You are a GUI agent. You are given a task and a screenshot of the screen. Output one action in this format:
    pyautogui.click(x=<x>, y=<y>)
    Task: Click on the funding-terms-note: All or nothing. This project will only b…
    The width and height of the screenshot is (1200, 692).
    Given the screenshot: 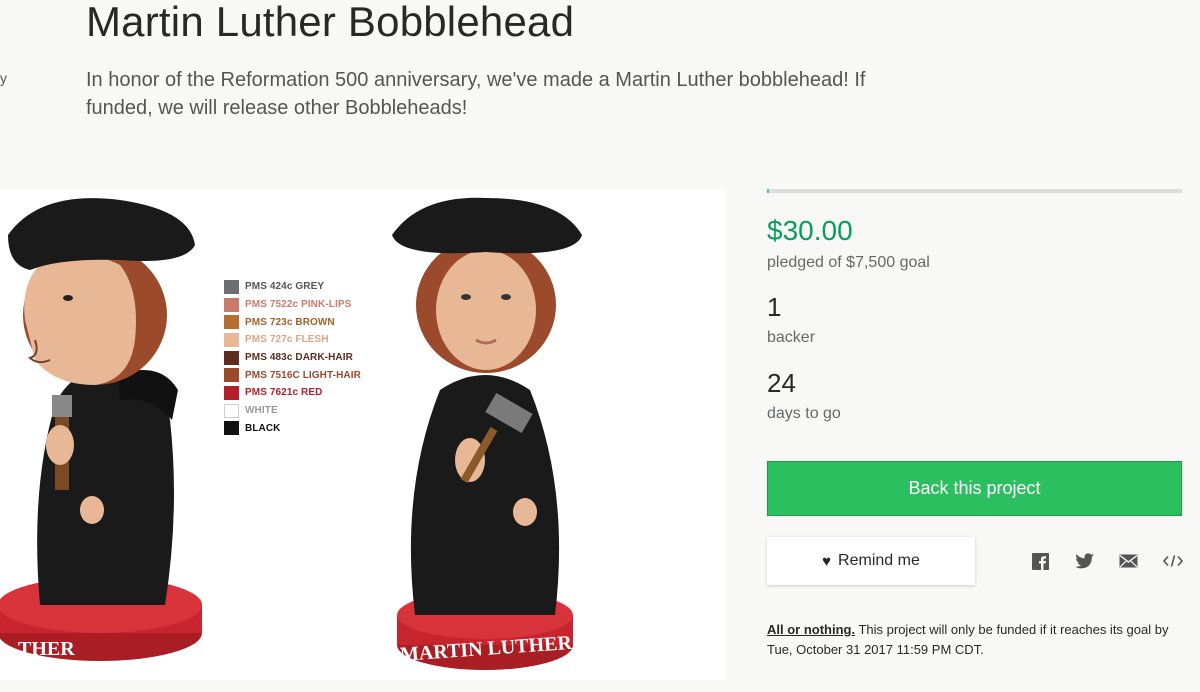 What is the action you would take?
    pyautogui.click(x=977, y=640)
    